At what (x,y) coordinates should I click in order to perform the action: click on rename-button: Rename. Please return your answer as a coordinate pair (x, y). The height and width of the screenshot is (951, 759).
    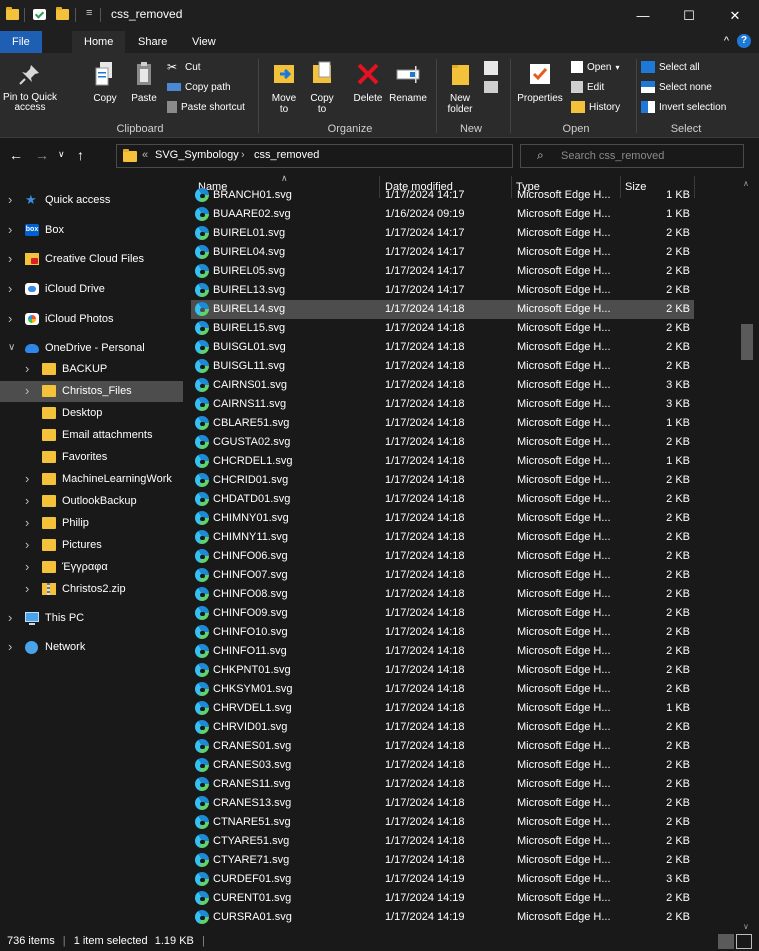
    Looking at the image, I should click on (408, 81).